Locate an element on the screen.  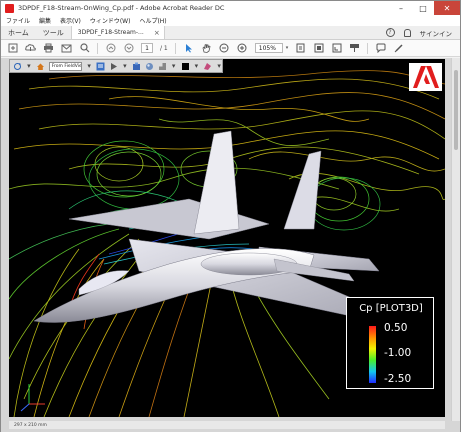
help-icon: ? is located at coordinates (390, 32).